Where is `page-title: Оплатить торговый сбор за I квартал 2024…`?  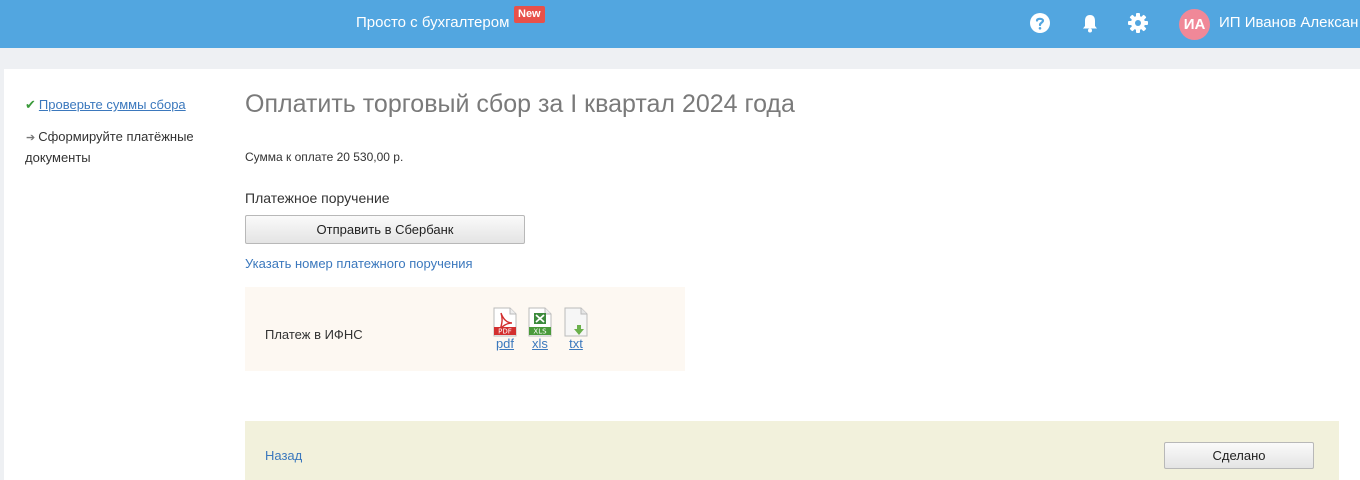 page-title: Оплатить торговый сбор за I квартал 2024… is located at coordinates (520, 104).